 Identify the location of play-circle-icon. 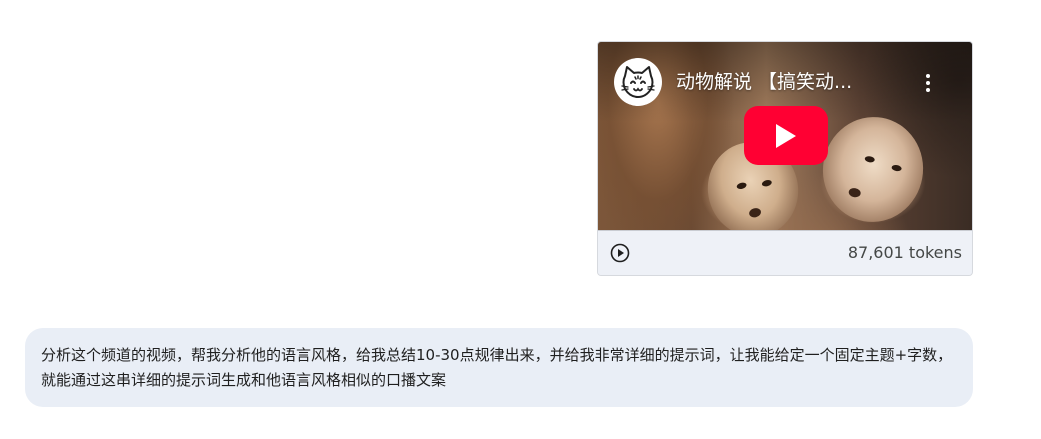
(620, 253).